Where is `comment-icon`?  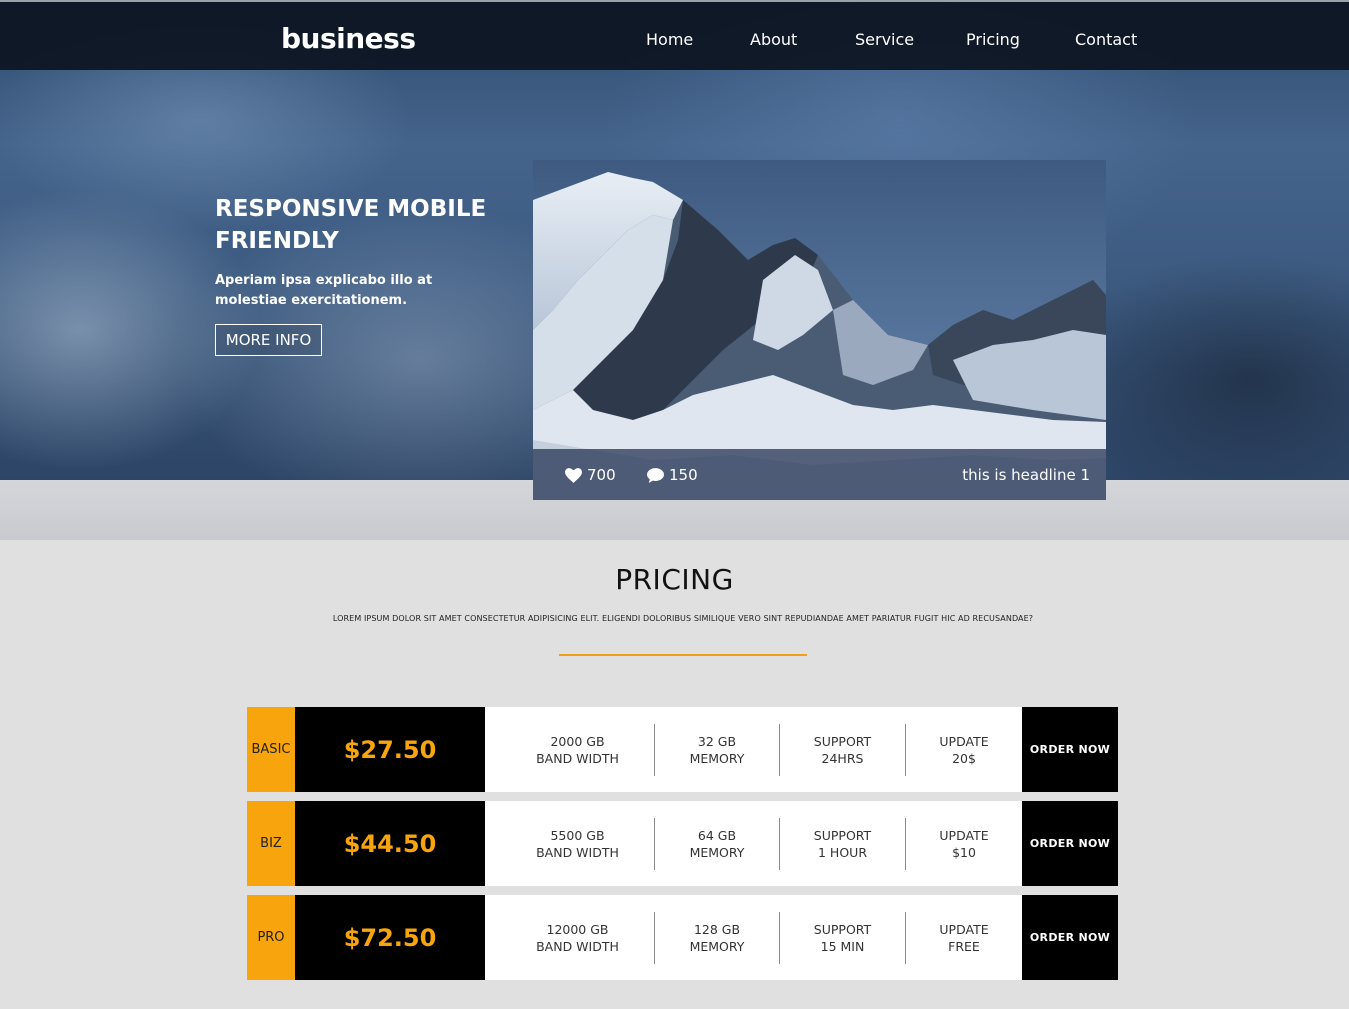
comment-icon is located at coordinates (655, 475).